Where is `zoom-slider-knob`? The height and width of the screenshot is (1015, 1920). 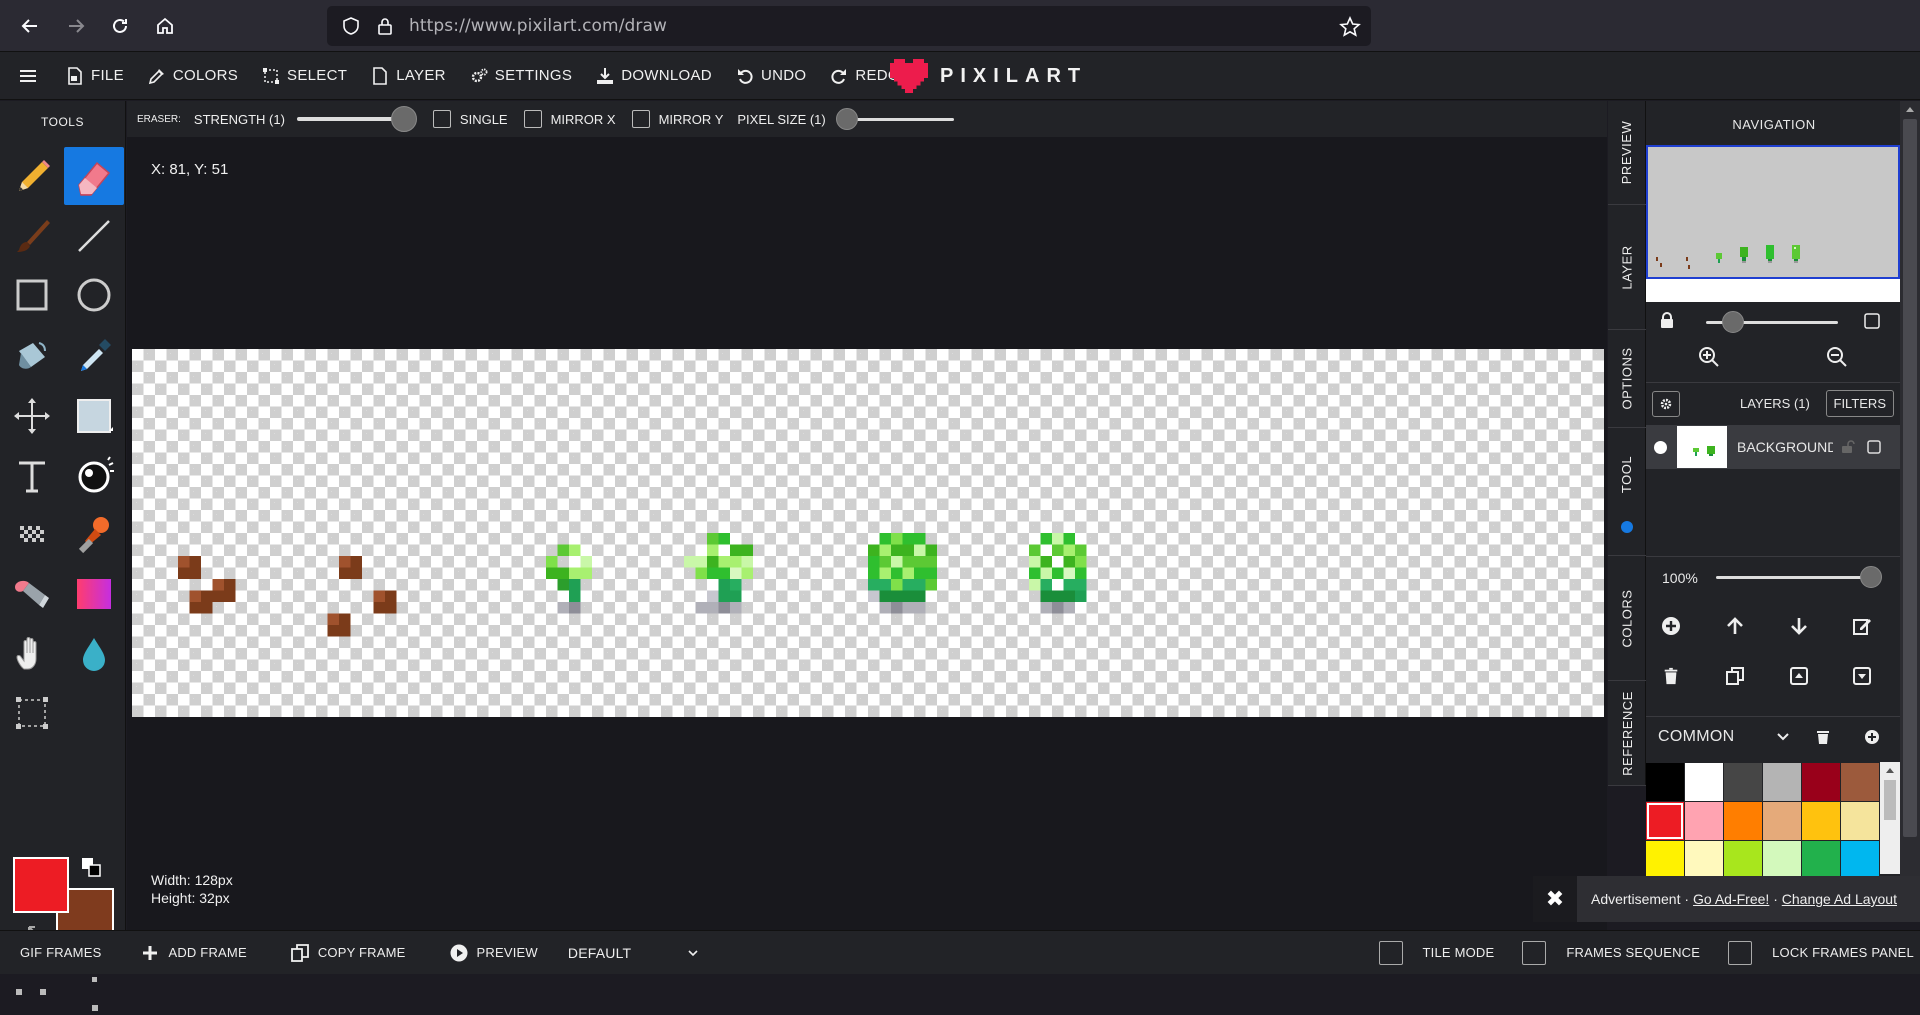 zoom-slider-knob is located at coordinates (1733, 322).